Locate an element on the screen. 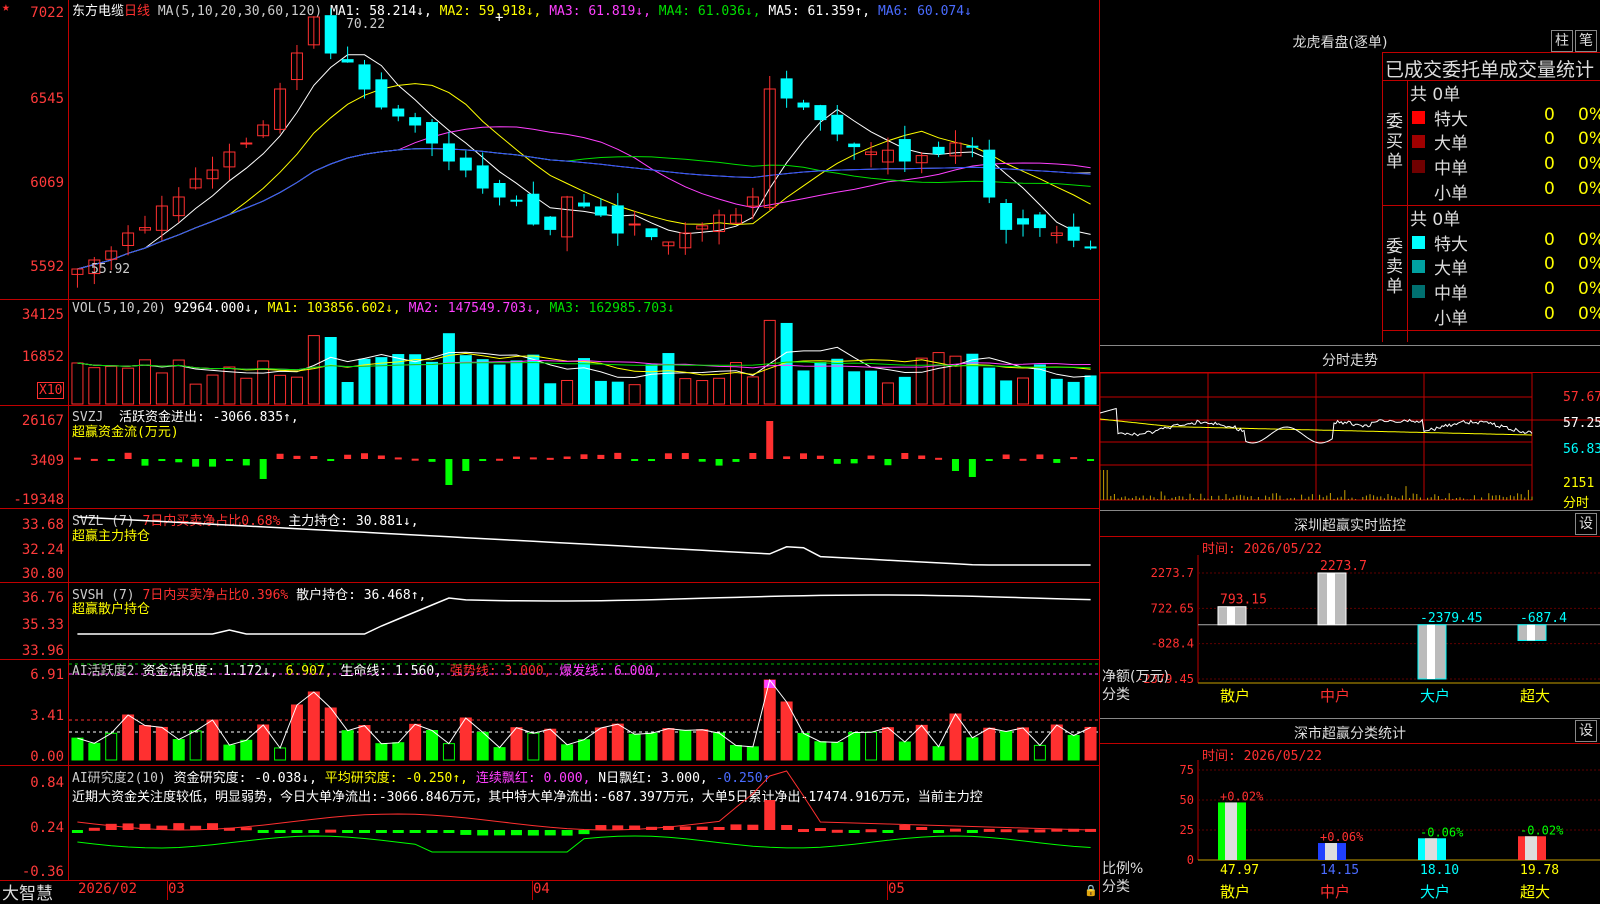 This screenshot has height=904, width=1600. classify-x-unit: 分类 is located at coordinates (1116, 887).